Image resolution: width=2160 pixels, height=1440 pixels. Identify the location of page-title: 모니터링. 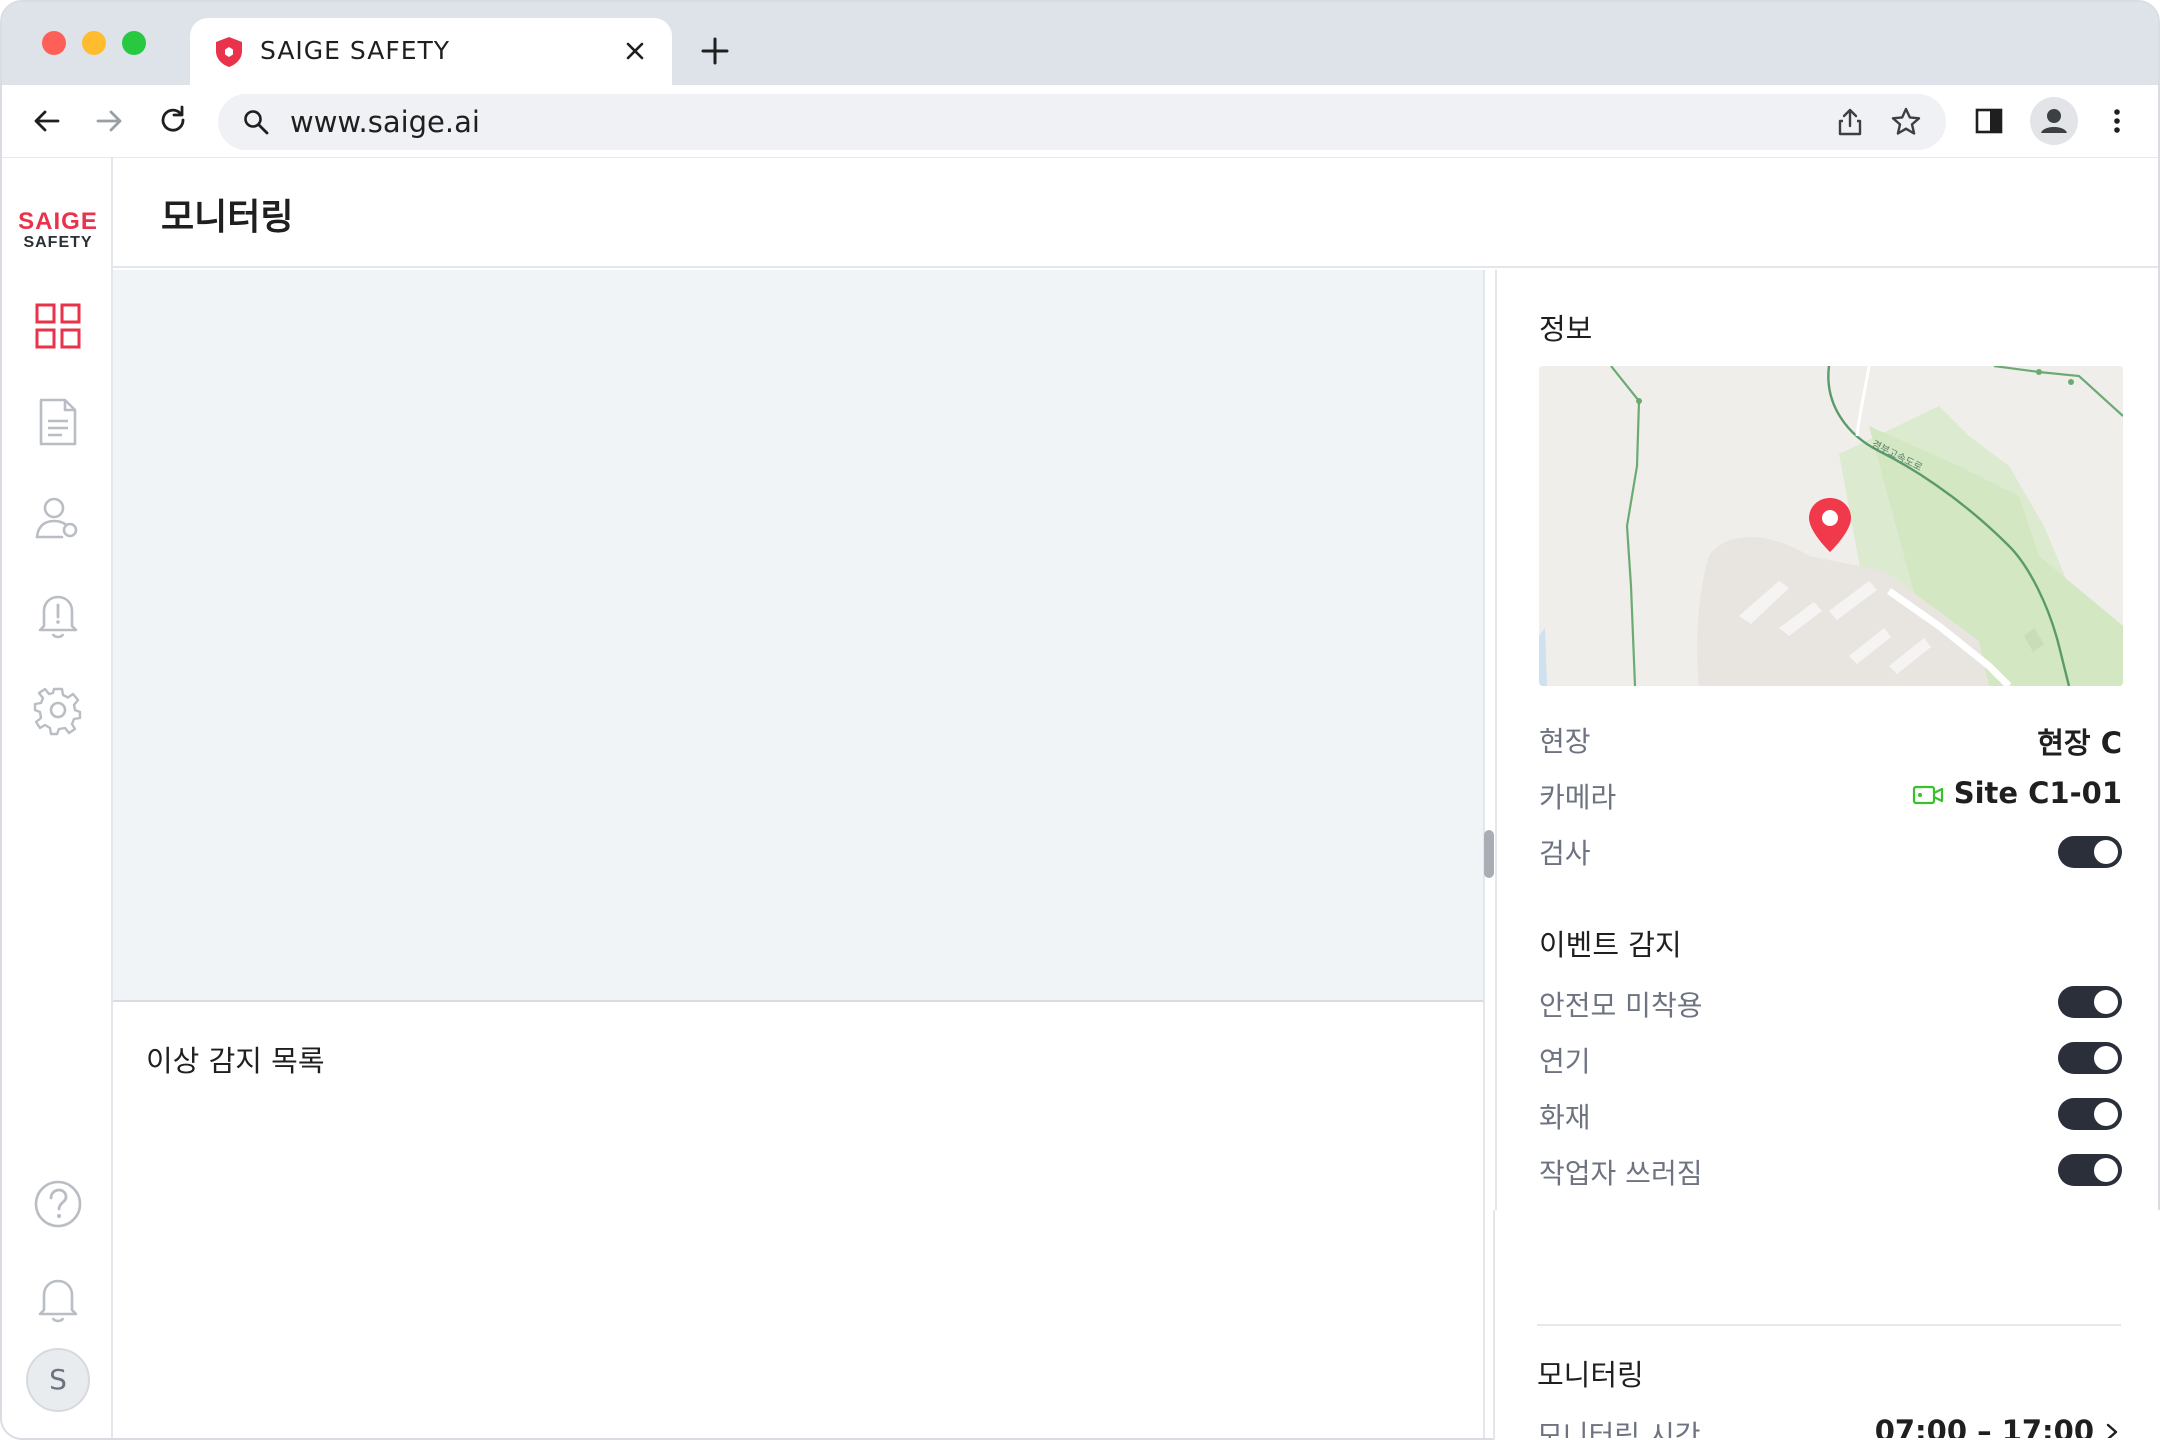
(227, 217).